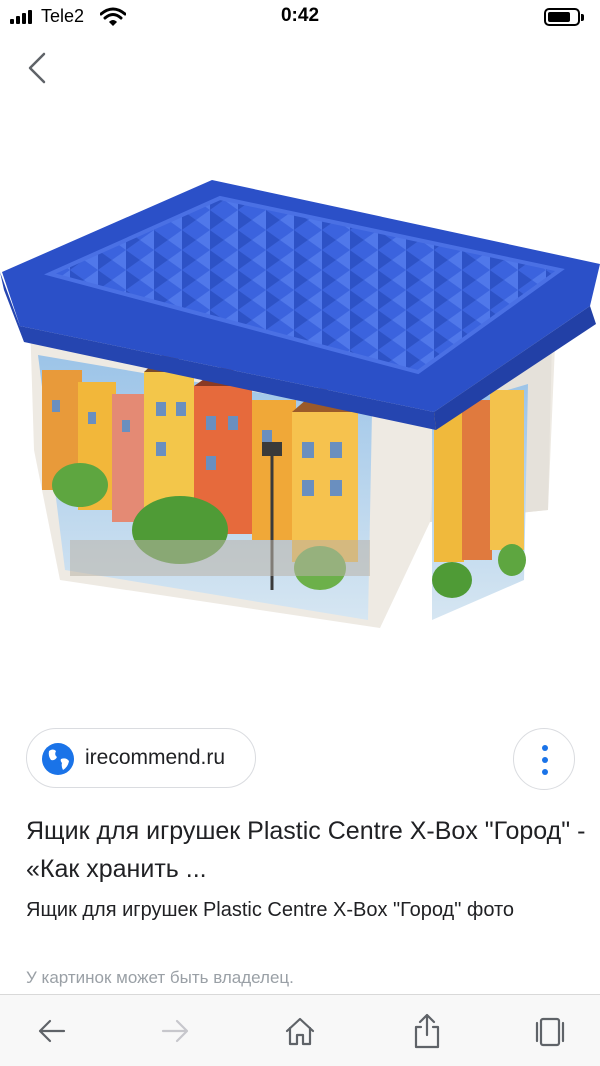 This screenshot has height=1066, width=600. I want to click on browser-toolbar, so click(300, 1030).